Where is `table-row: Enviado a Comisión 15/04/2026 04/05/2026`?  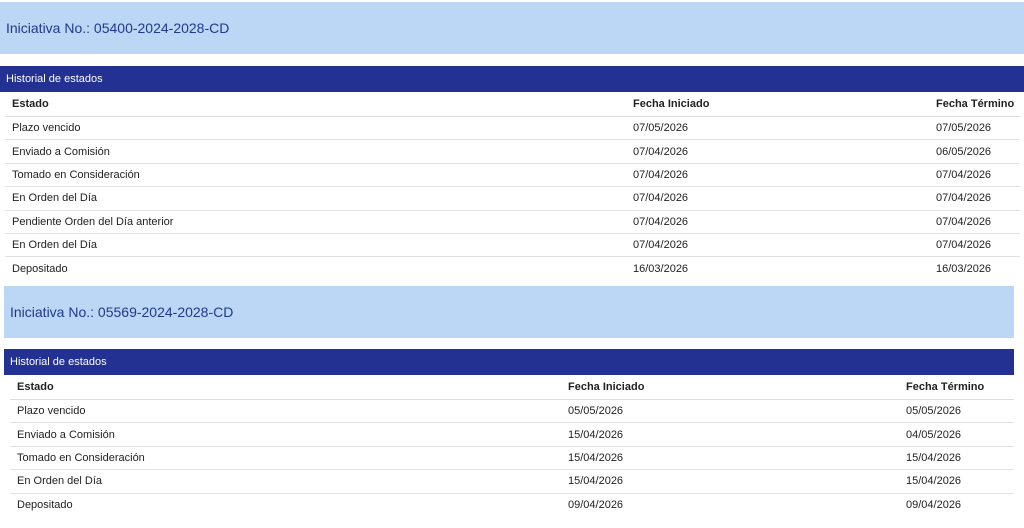 table-row: Enviado a Comisión 15/04/2026 04/05/2026 is located at coordinates (512, 434).